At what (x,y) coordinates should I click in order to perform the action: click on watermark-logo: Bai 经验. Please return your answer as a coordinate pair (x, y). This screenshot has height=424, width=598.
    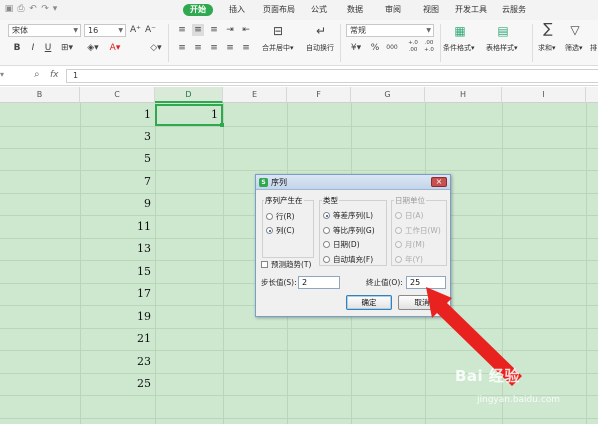
    Looking at the image, I should click on (487, 376).